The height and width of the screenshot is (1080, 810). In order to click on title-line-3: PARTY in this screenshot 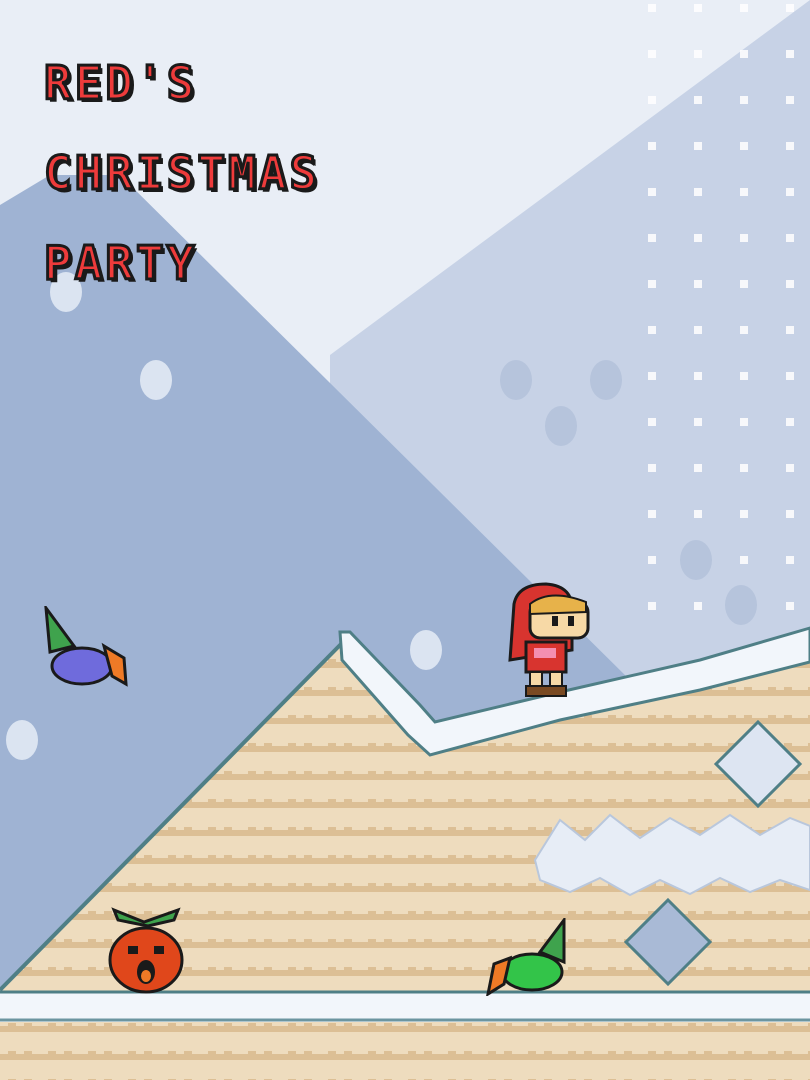, I will do `click(120, 263)`.